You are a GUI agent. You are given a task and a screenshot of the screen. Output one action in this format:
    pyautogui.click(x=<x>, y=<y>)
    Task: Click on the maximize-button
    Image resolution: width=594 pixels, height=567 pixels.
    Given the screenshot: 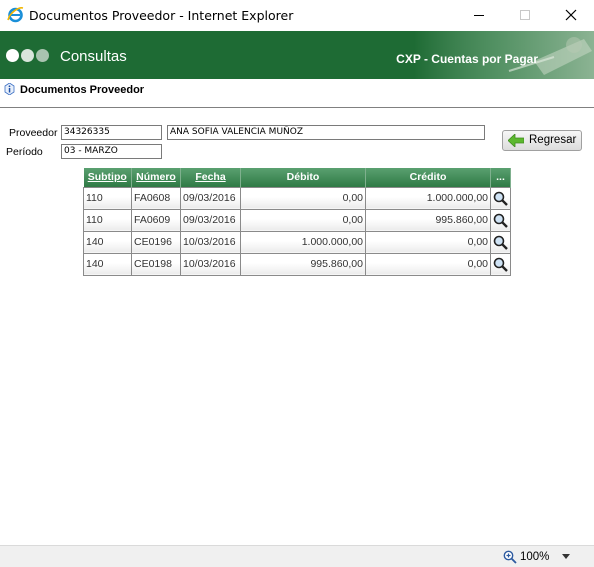 What is the action you would take?
    pyautogui.click(x=525, y=15)
    